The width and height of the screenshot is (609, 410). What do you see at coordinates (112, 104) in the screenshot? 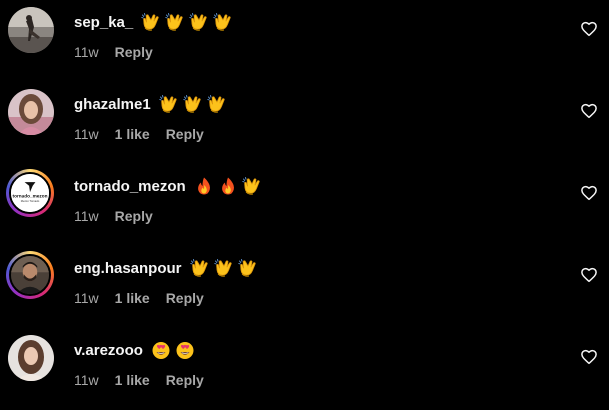
I see `comment-username: ghazalme1` at bounding box center [112, 104].